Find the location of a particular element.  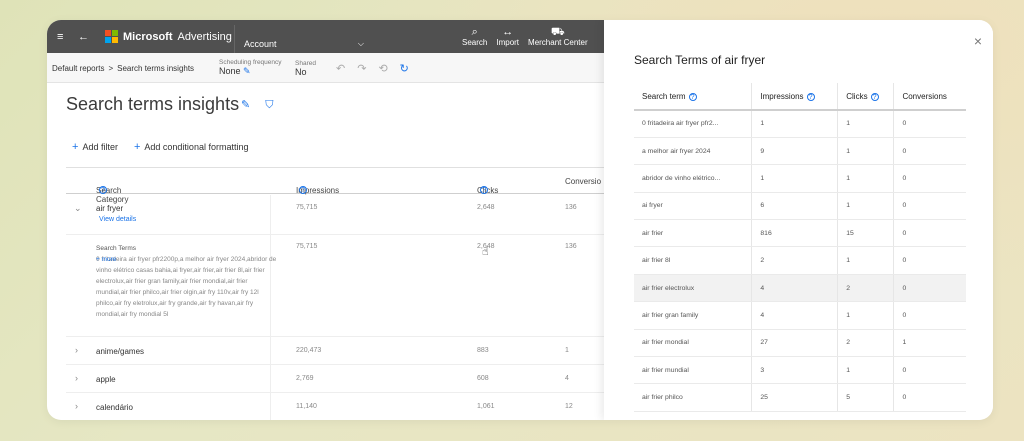

column-search-term: Search term? is located at coordinates (693, 97).